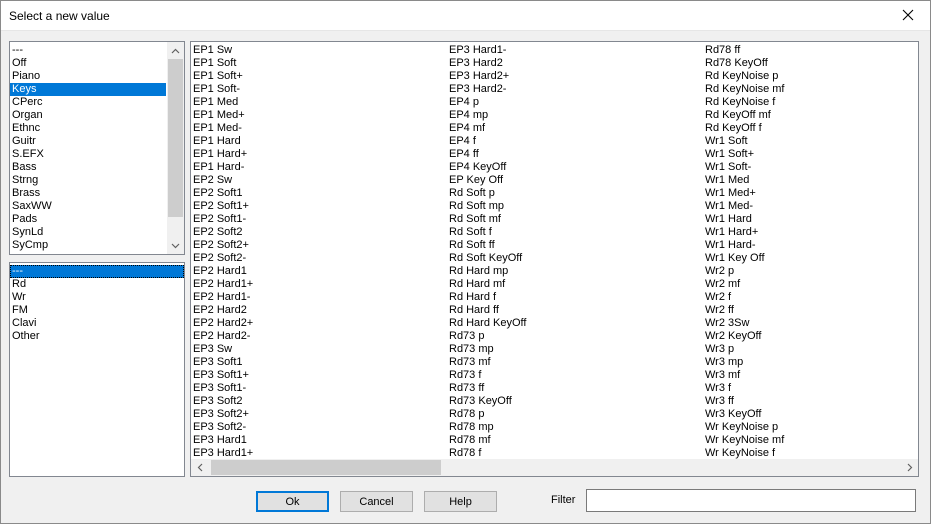 The width and height of the screenshot is (931, 524). Describe the element at coordinates (744, 310) in the screenshot. I see `value-item: Wr2 ff` at that location.